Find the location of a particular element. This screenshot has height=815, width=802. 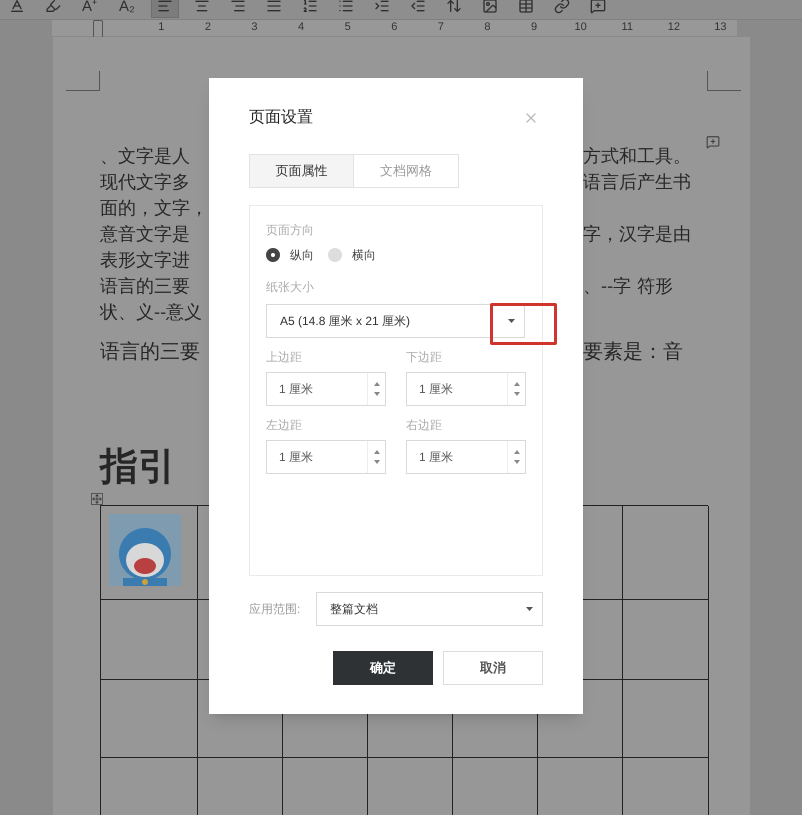

align-left-icon is located at coordinates (164, 7).